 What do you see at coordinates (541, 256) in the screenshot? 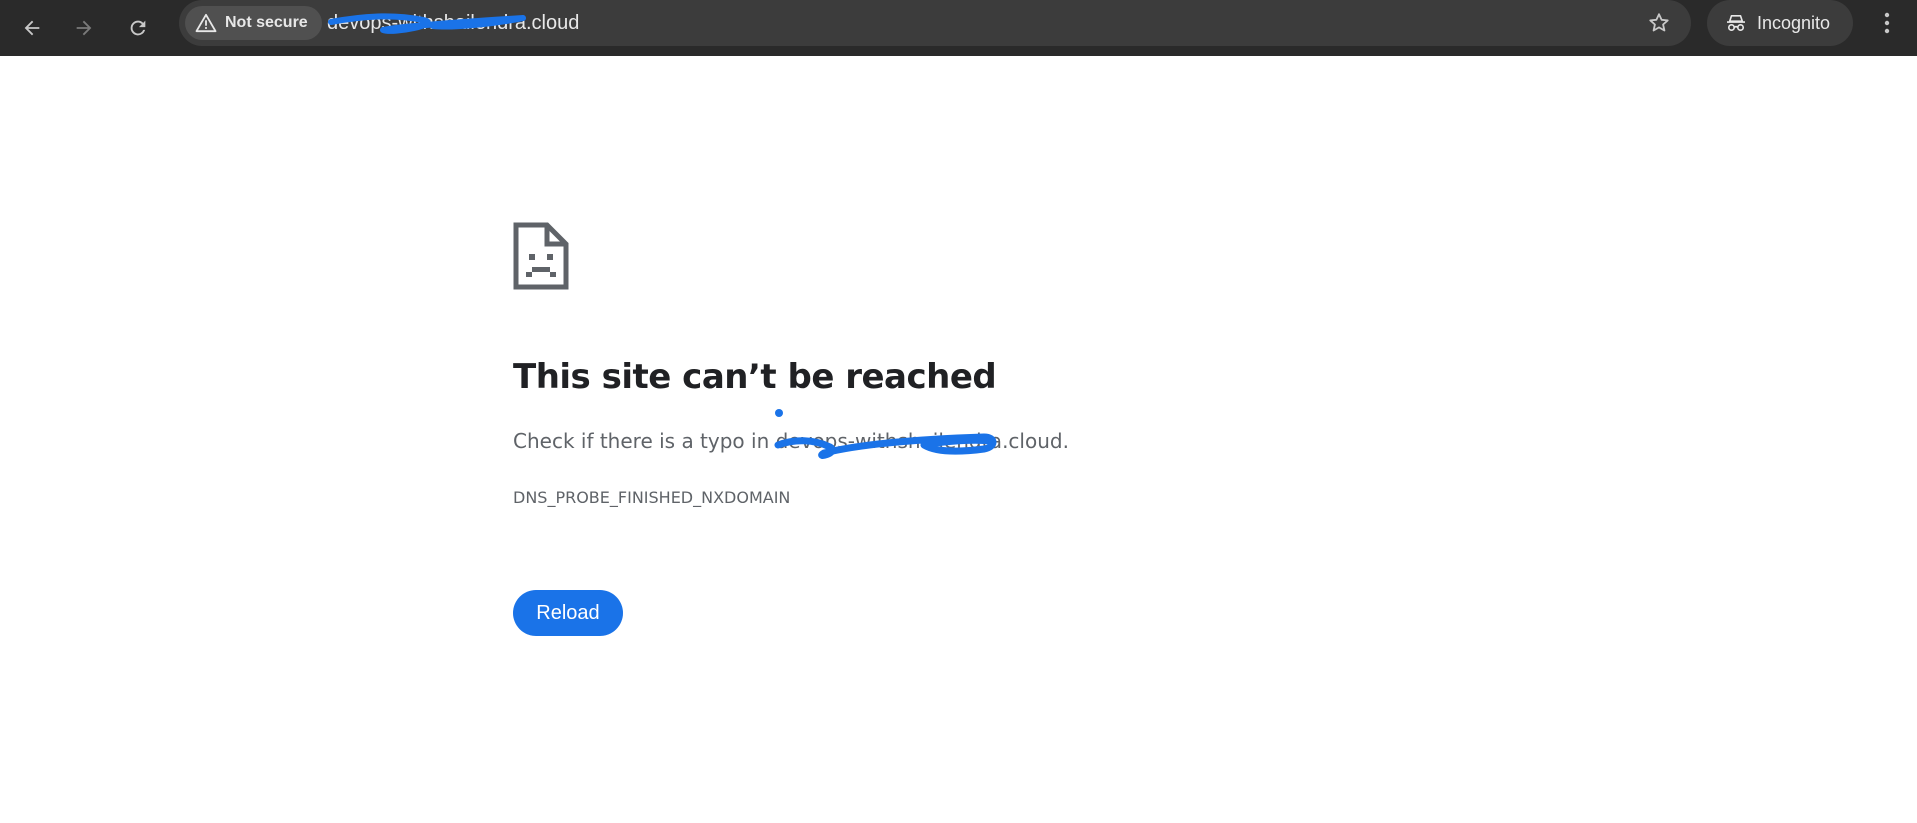
I see `sad-page-icon` at bounding box center [541, 256].